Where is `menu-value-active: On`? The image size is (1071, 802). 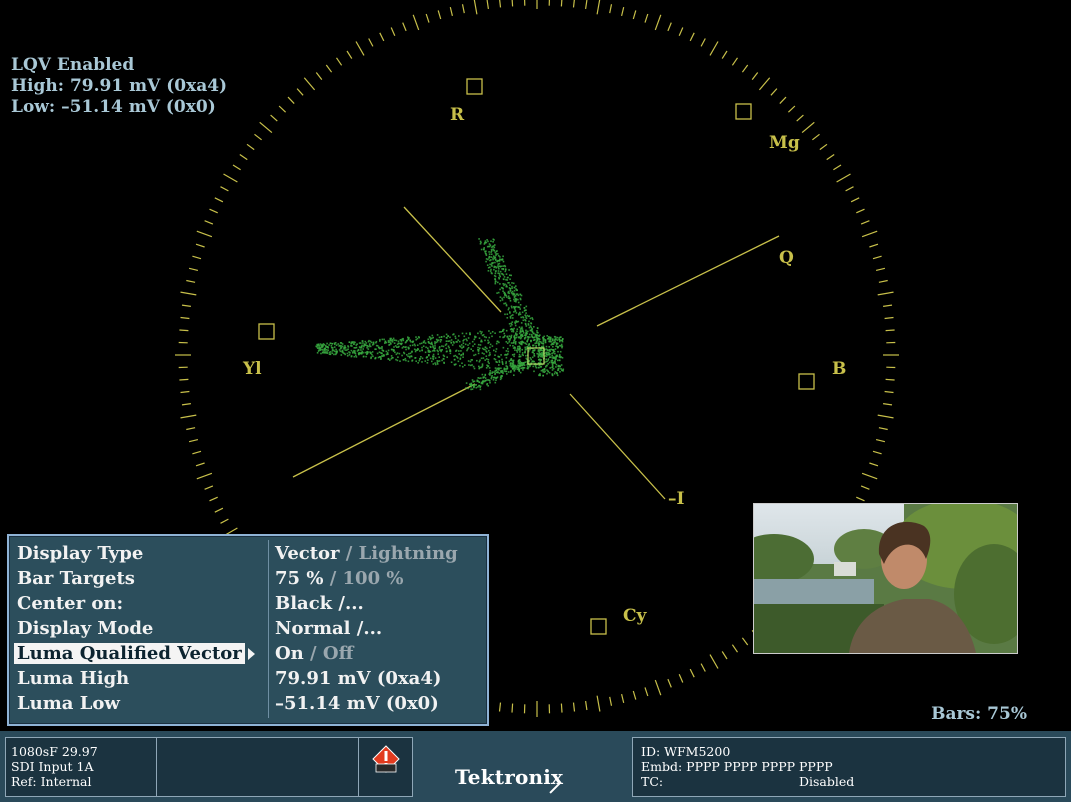 menu-value-active: On is located at coordinates (289, 653).